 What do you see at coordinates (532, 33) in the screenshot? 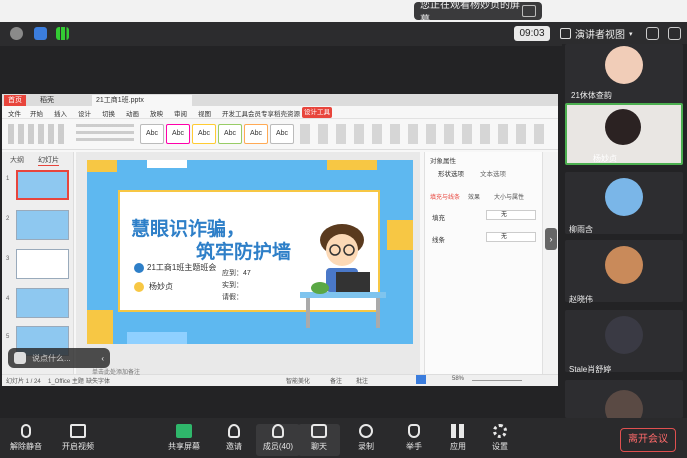
I see `meeting-timer: 09:03` at bounding box center [532, 33].